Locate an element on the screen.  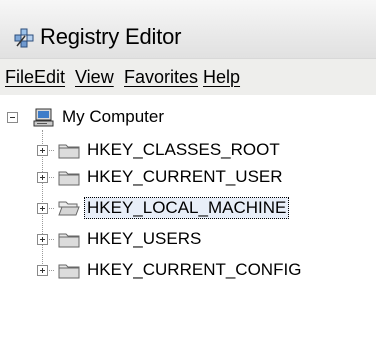
menu-bar: File Edit View Favorites Help is located at coordinates (188, 77).